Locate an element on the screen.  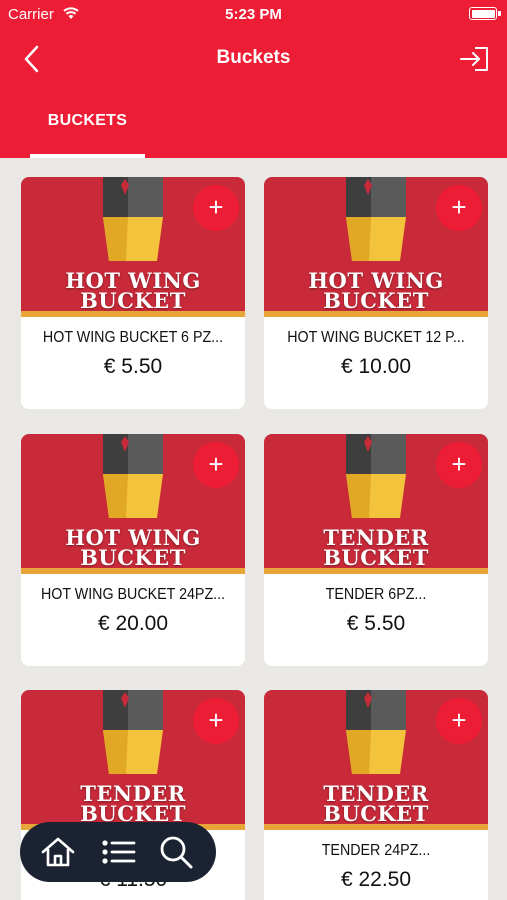
nav-home is located at coordinates (58, 852).